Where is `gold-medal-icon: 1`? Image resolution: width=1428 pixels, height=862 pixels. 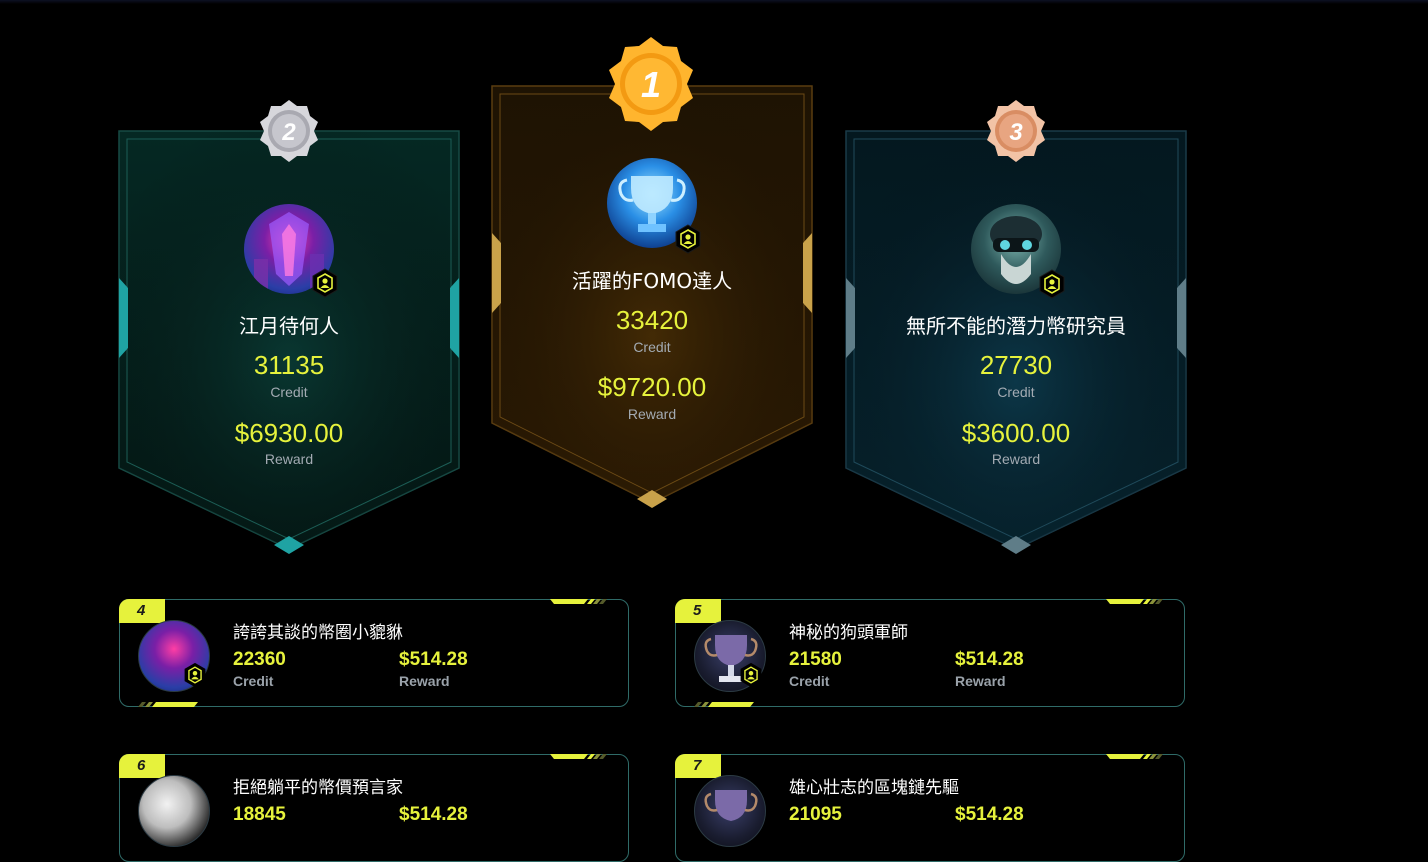
gold-medal-icon: 1 is located at coordinates (651, 84).